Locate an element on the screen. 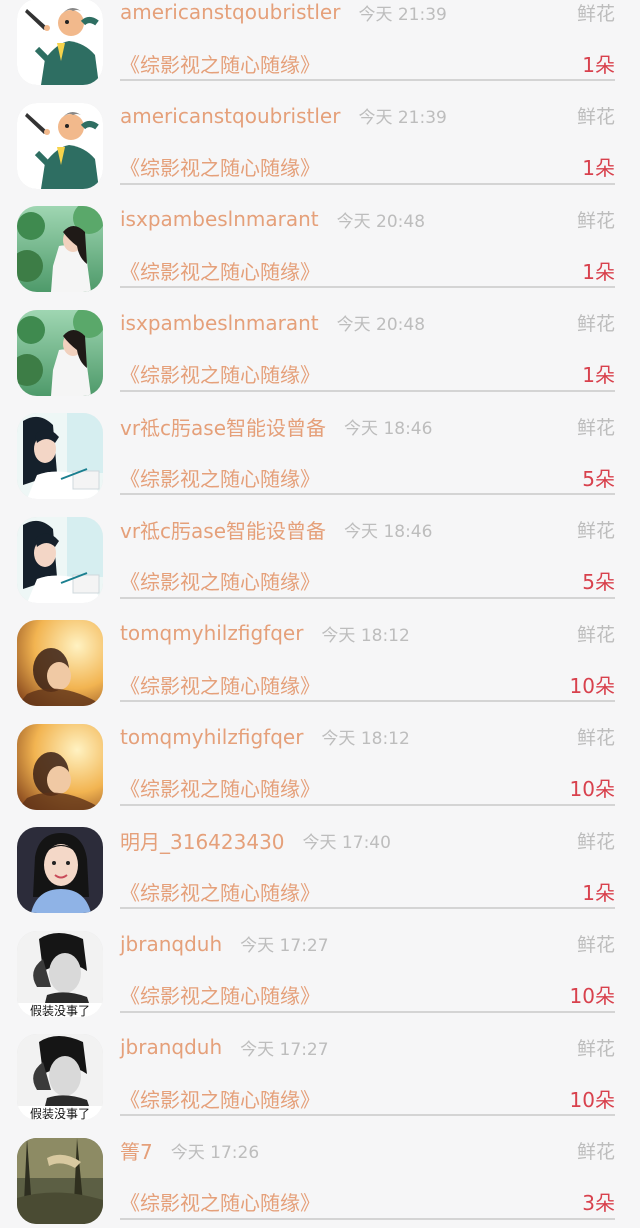 This screenshot has height=1228, width=640. record-detail: 《综影视之随心随缘》 3朵 is located at coordinates (367, 1203).